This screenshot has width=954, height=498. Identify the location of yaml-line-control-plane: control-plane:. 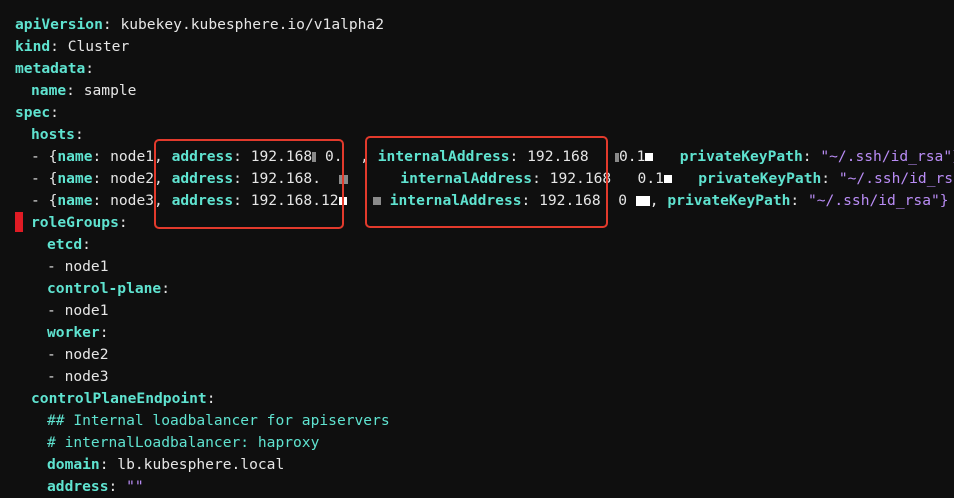
(109, 288).